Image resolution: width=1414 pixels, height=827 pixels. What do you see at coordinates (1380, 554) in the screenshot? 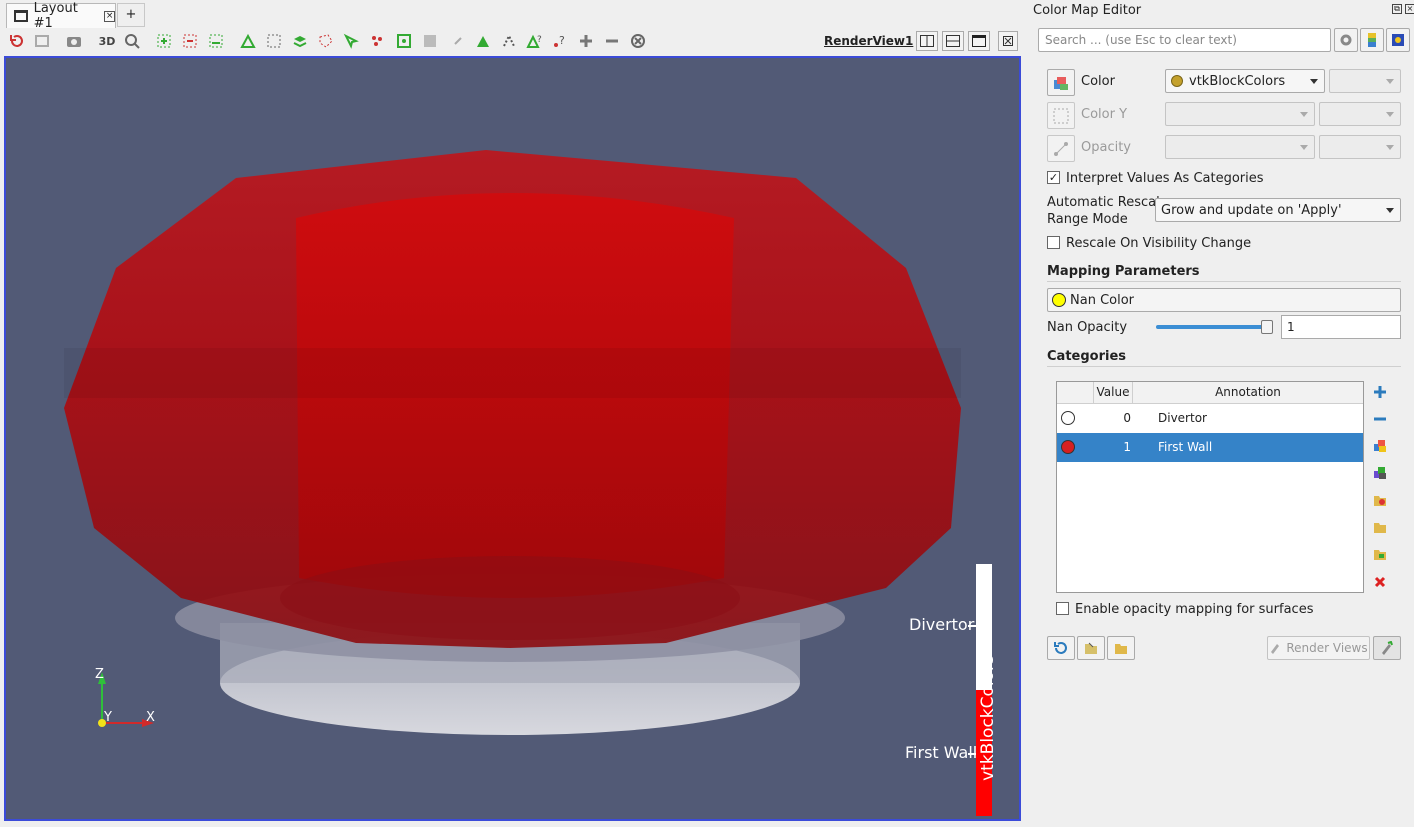
I see `load-preset-icon` at bounding box center [1380, 554].